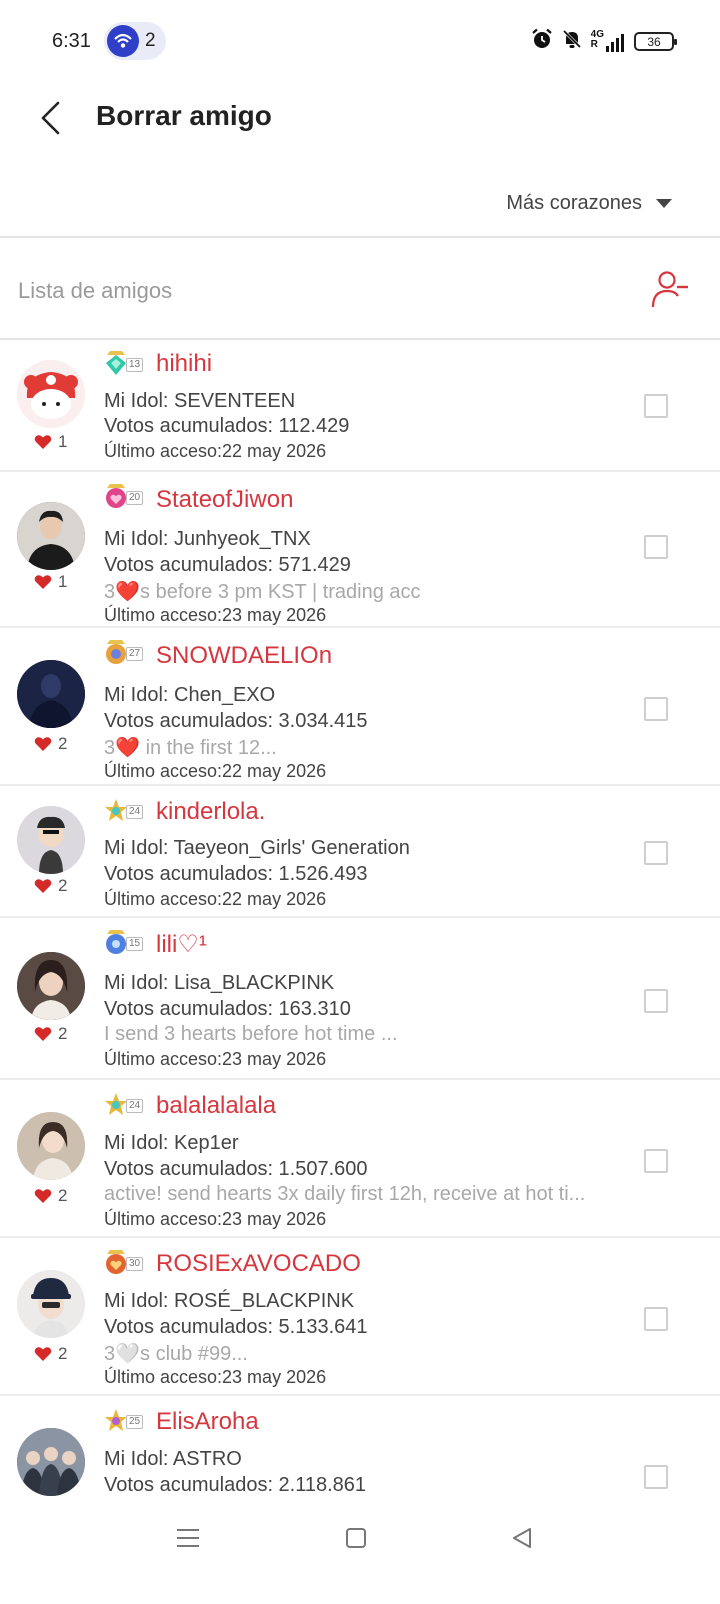 Image resolution: width=720 pixels, height=1604 pixels. I want to click on menu-nav-button, so click(188, 1538).